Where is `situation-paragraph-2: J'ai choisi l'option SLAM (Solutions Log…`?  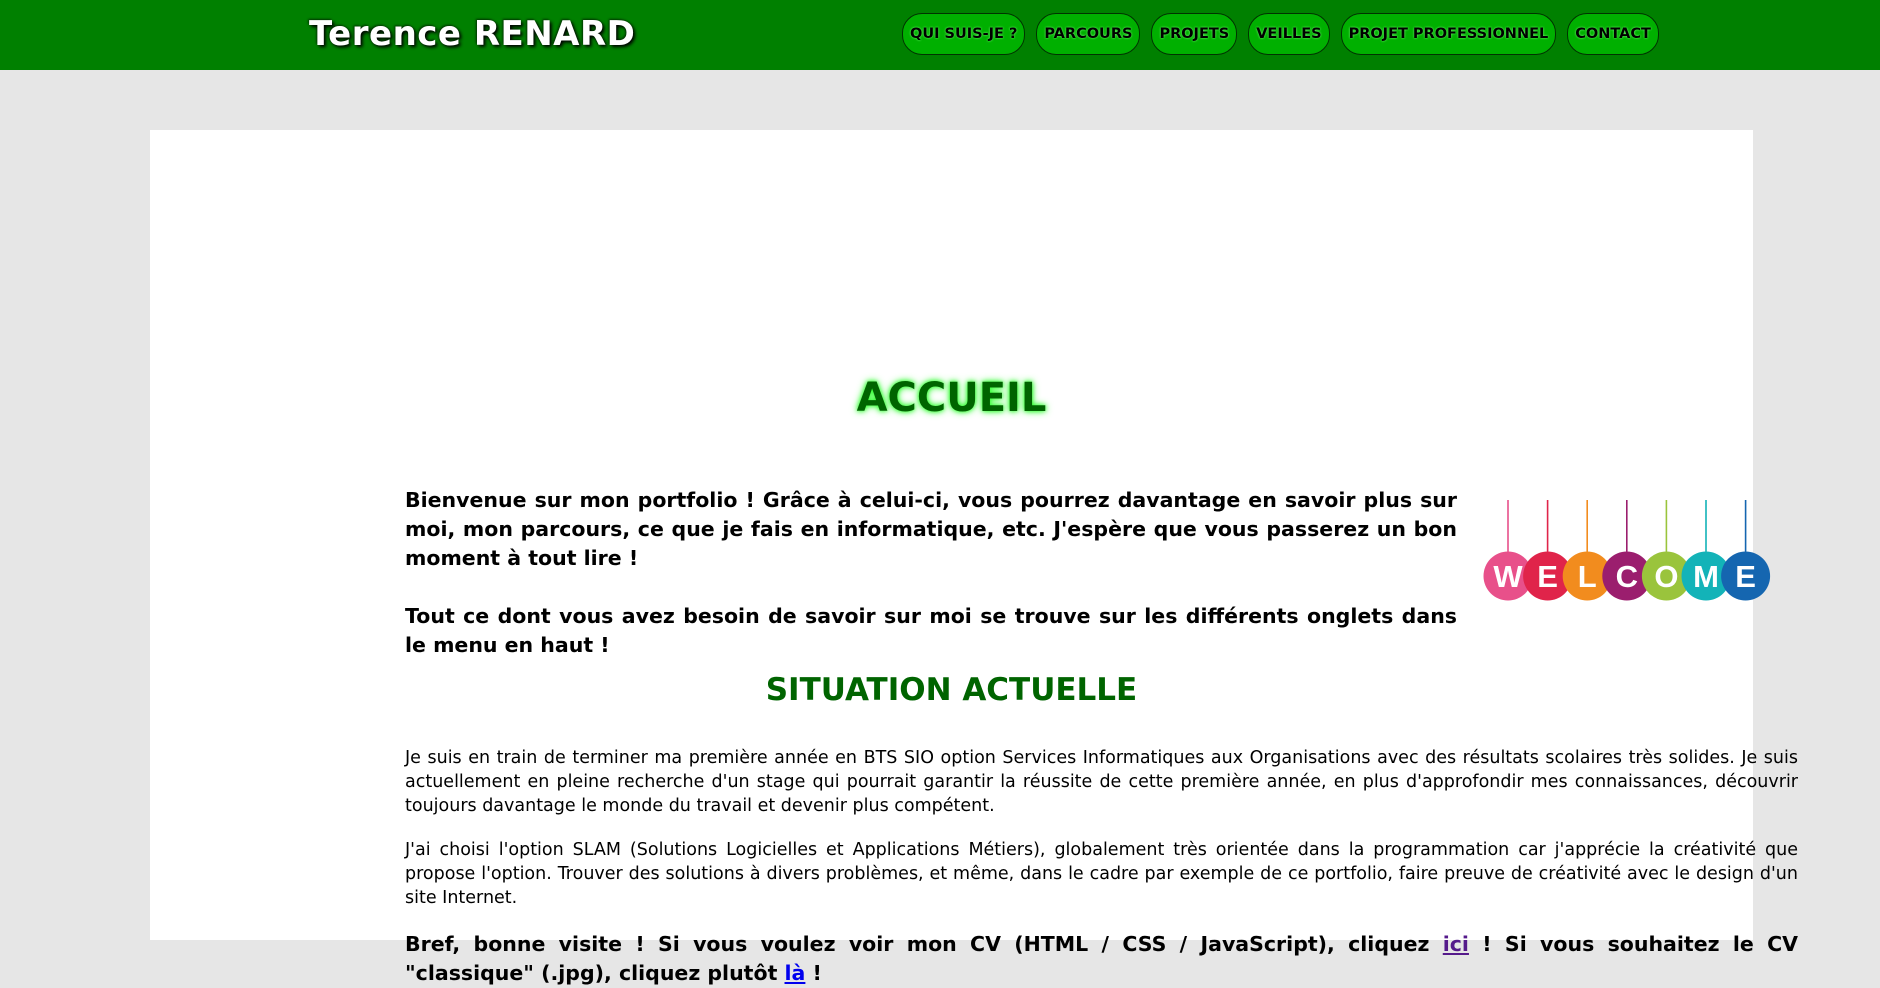
situation-paragraph-2: J'ai choisi l'option SLAM (Solutions Log… is located at coordinates (1101, 874).